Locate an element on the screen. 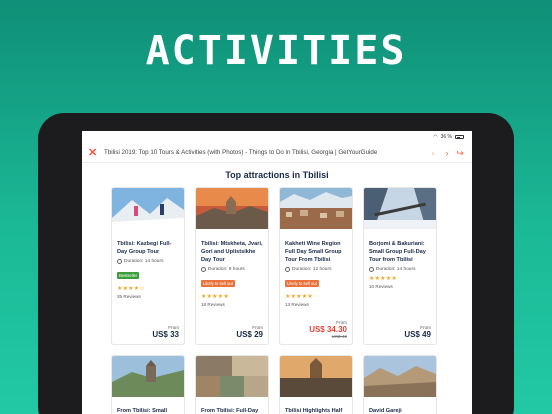  activity-card: From Tbilisi: Full-Day is located at coordinates (232, 384).